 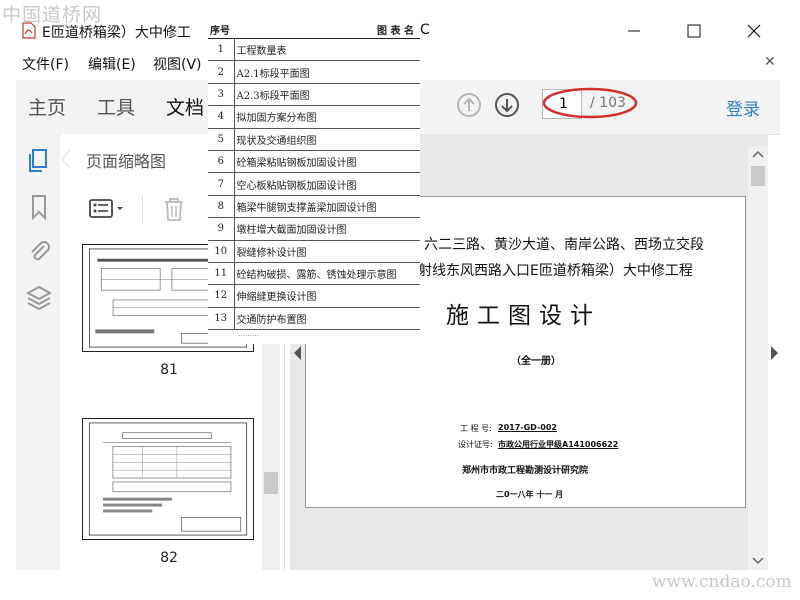 I want to click on table-row: 3 A2.3标段平面图, so click(x=314, y=95).